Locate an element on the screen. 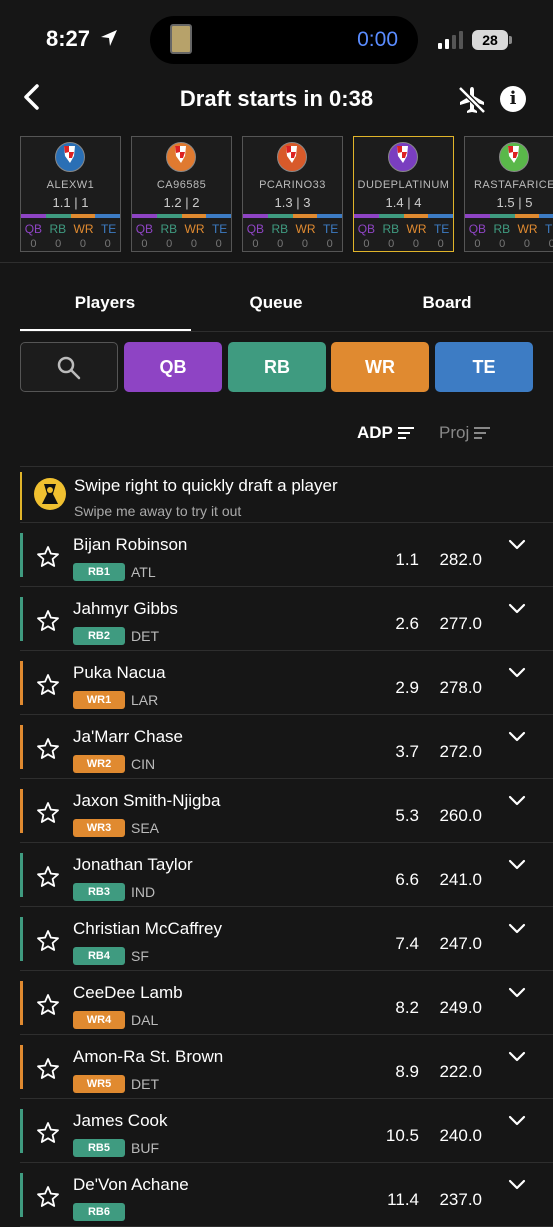 This screenshot has height=1227, width=553. player-adp: 7.4 is located at coordinates (407, 943).